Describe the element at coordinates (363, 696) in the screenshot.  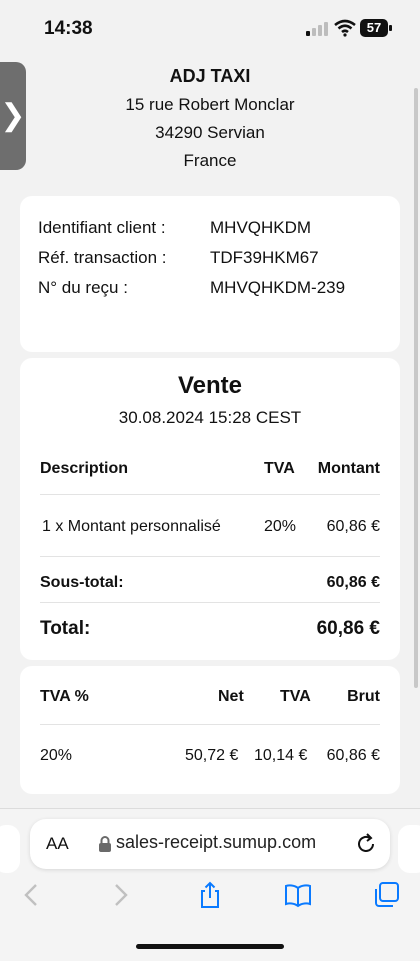
I see `col-header-gross: Brut` at that location.